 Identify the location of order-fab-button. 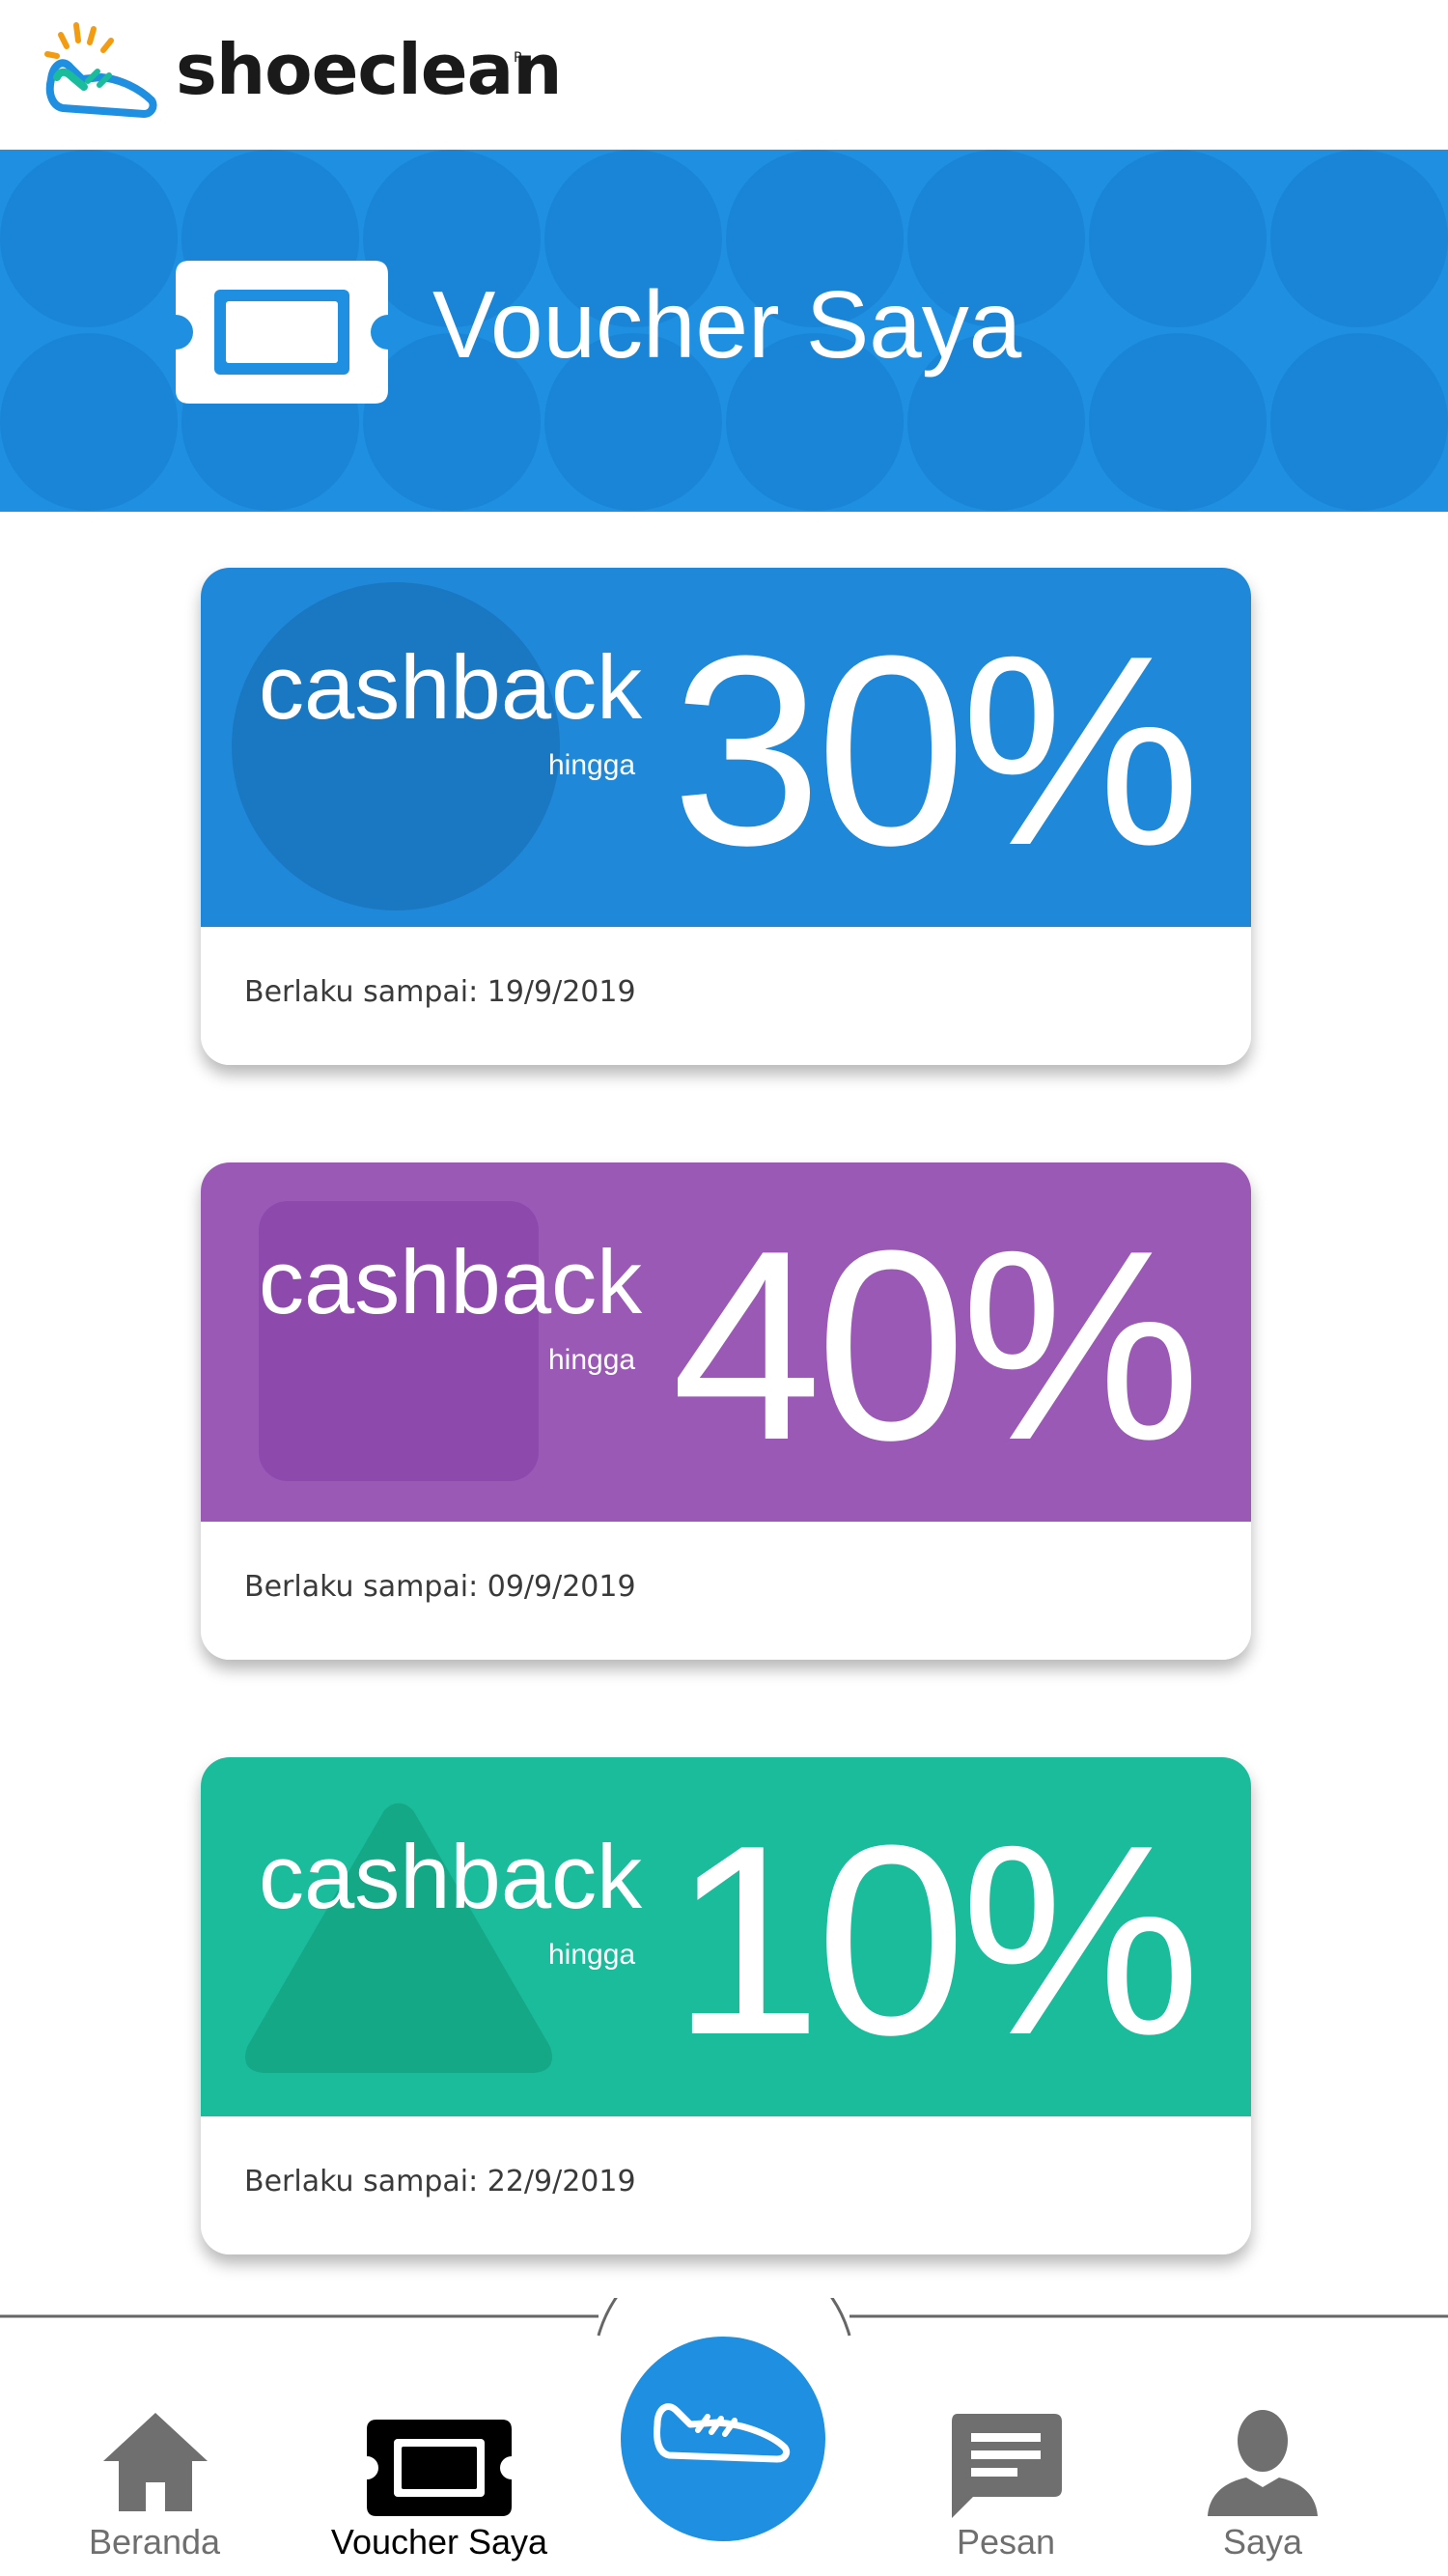
(723, 2439).